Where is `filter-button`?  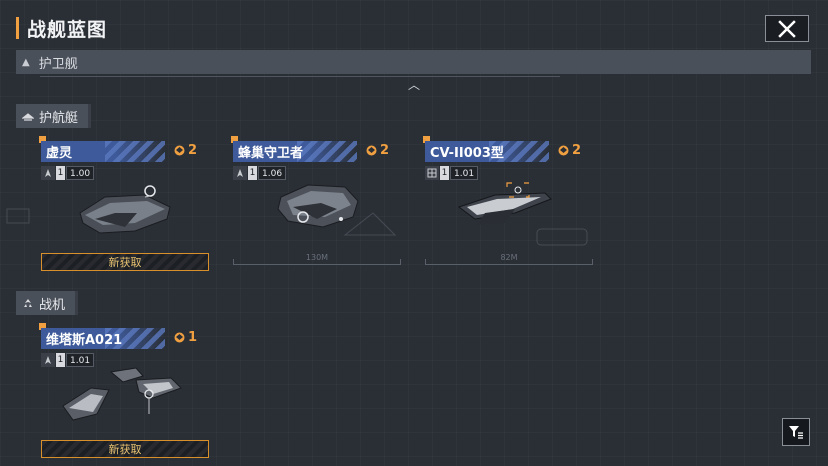
filter-button is located at coordinates (796, 432).